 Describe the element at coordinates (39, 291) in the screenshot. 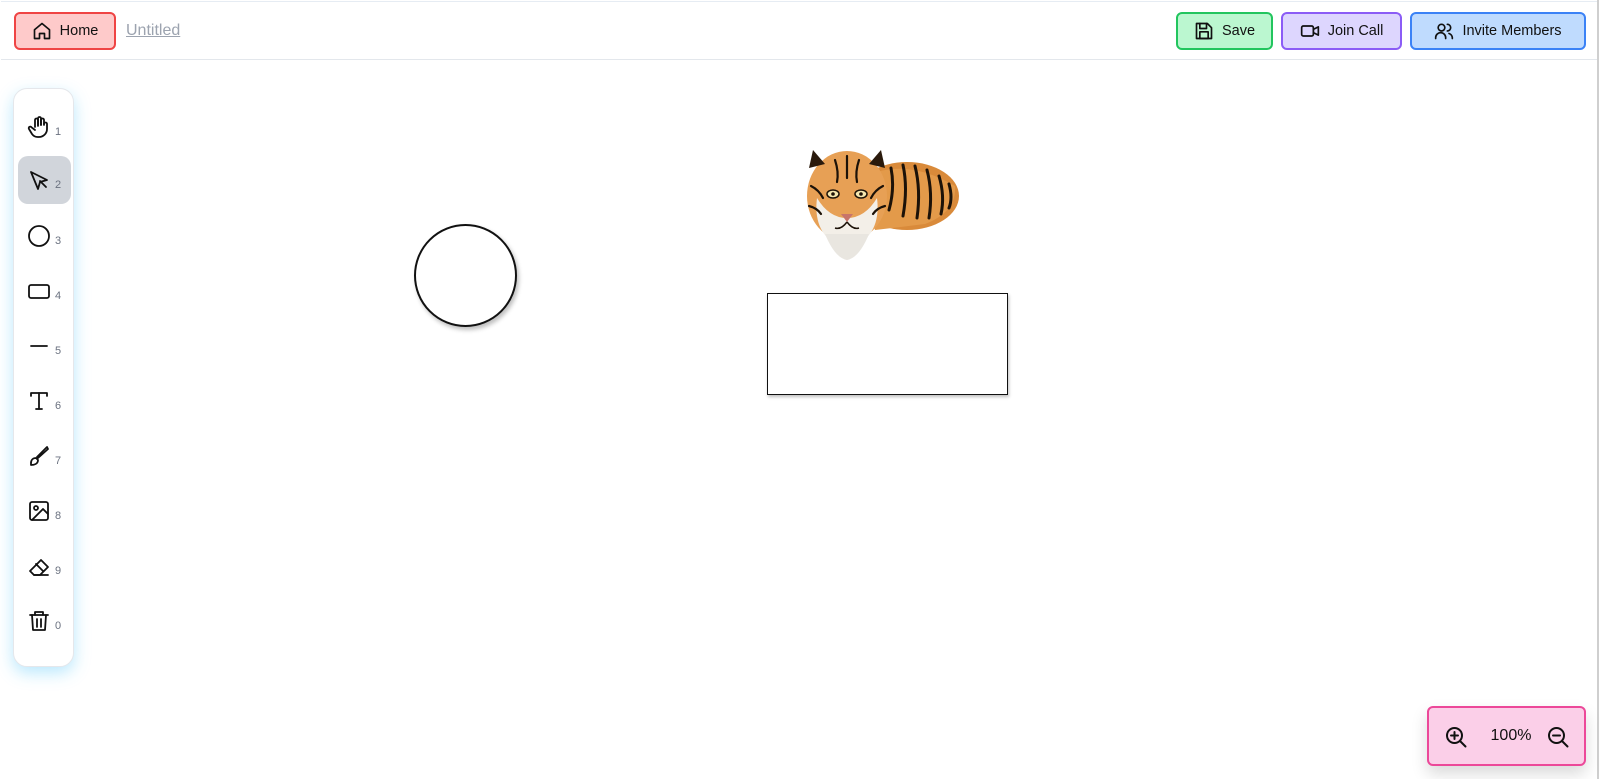

I see `rectangle-icon` at that location.